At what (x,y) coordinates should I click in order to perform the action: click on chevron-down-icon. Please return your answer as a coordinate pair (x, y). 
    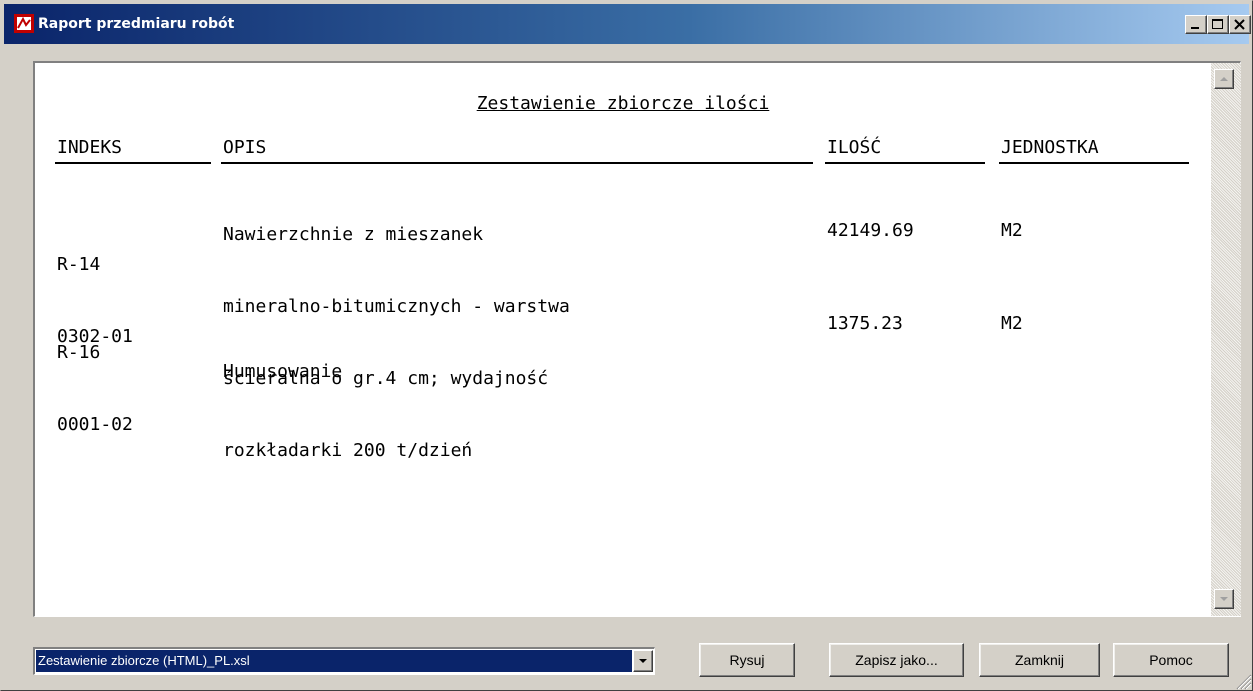
    Looking at the image, I should click on (643, 661).